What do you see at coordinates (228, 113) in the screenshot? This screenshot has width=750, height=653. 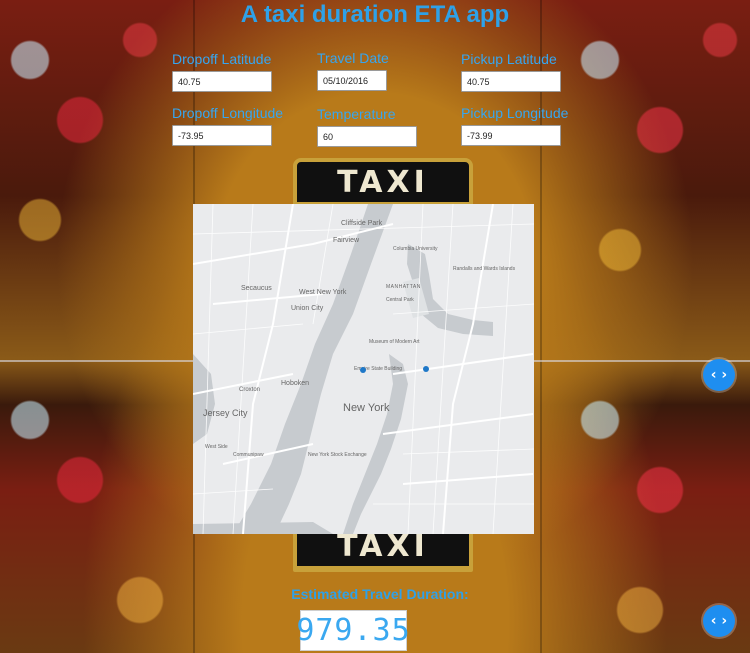 I see `dropoff-longitude-label: Dropoff Longitude` at bounding box center [228, 113].